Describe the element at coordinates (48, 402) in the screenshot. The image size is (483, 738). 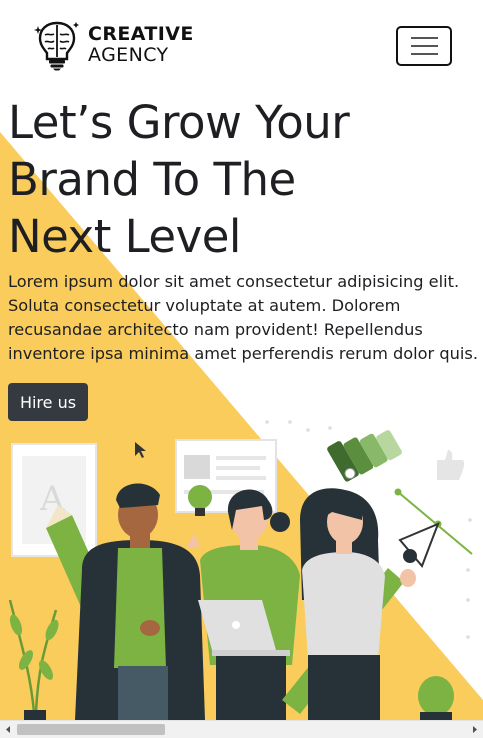
I see `hire-us-button: Hire us` at that location.